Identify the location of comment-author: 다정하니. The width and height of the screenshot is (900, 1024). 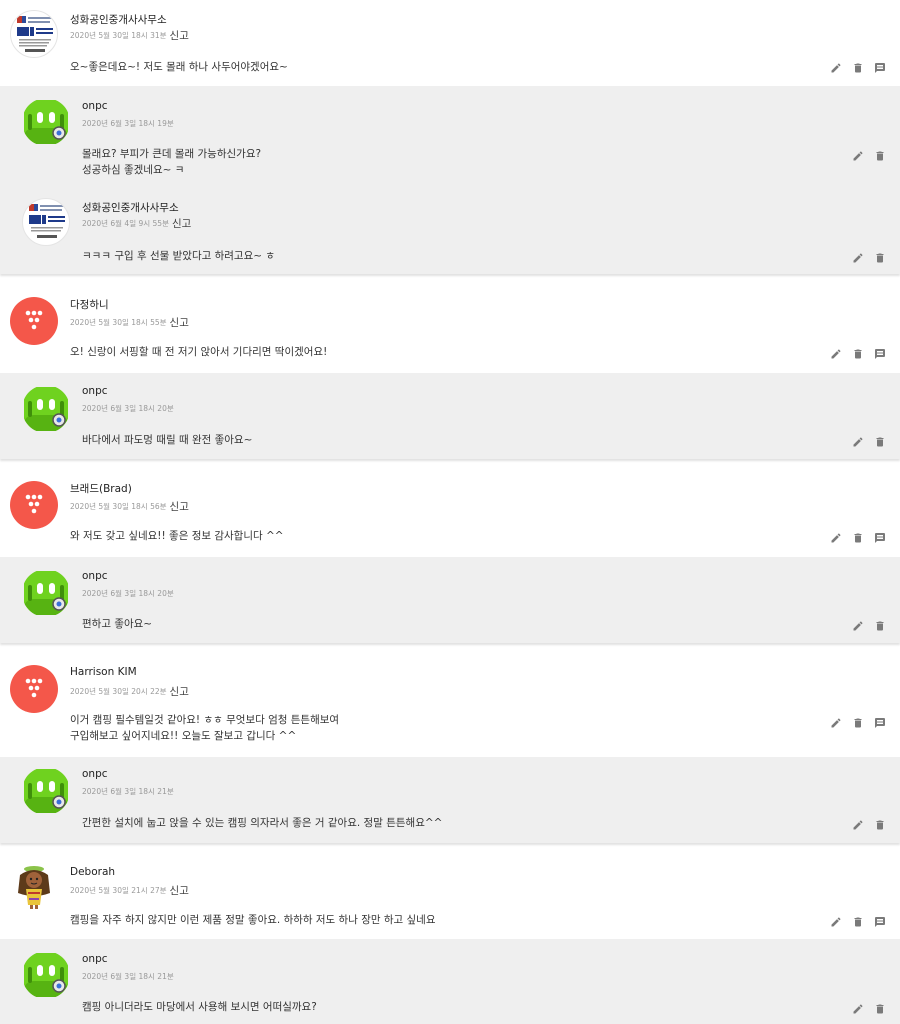
(89, 304).